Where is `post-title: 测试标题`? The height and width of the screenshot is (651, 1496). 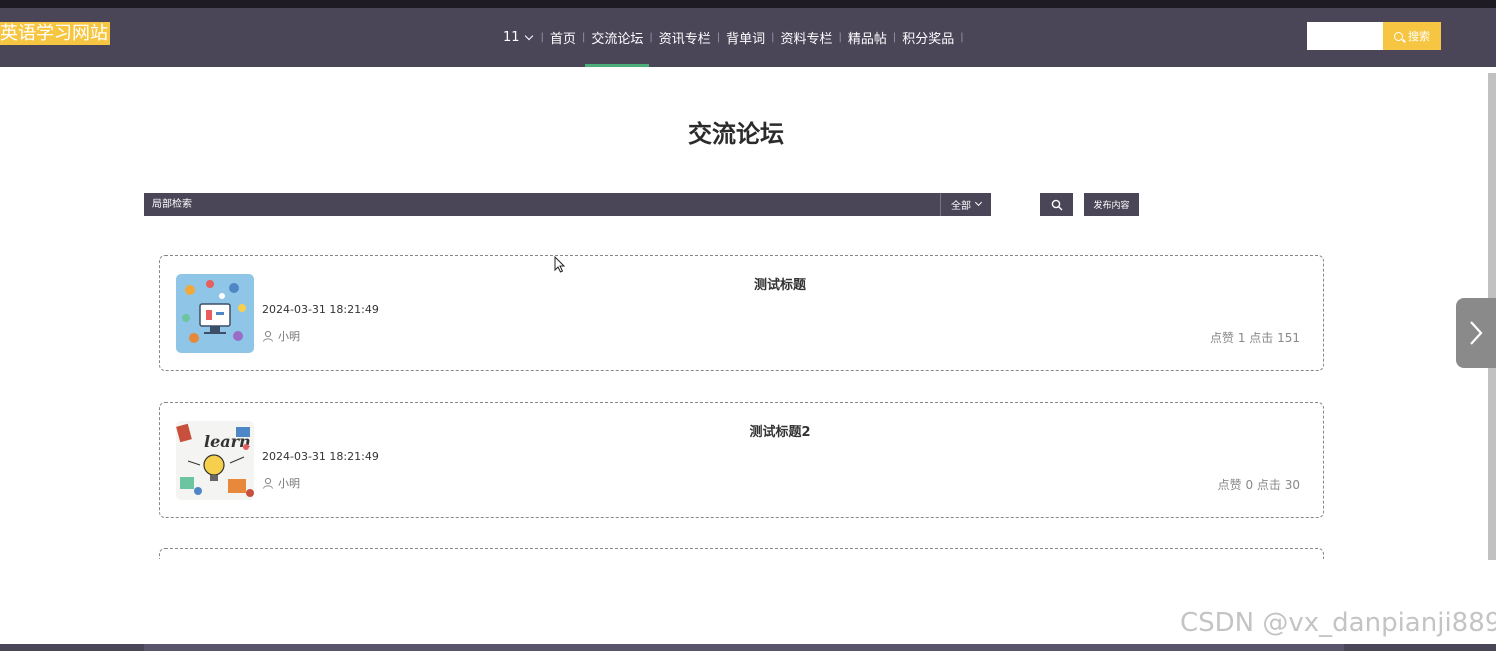 post-title: 测试标题 is located at coordinates (780, 283).